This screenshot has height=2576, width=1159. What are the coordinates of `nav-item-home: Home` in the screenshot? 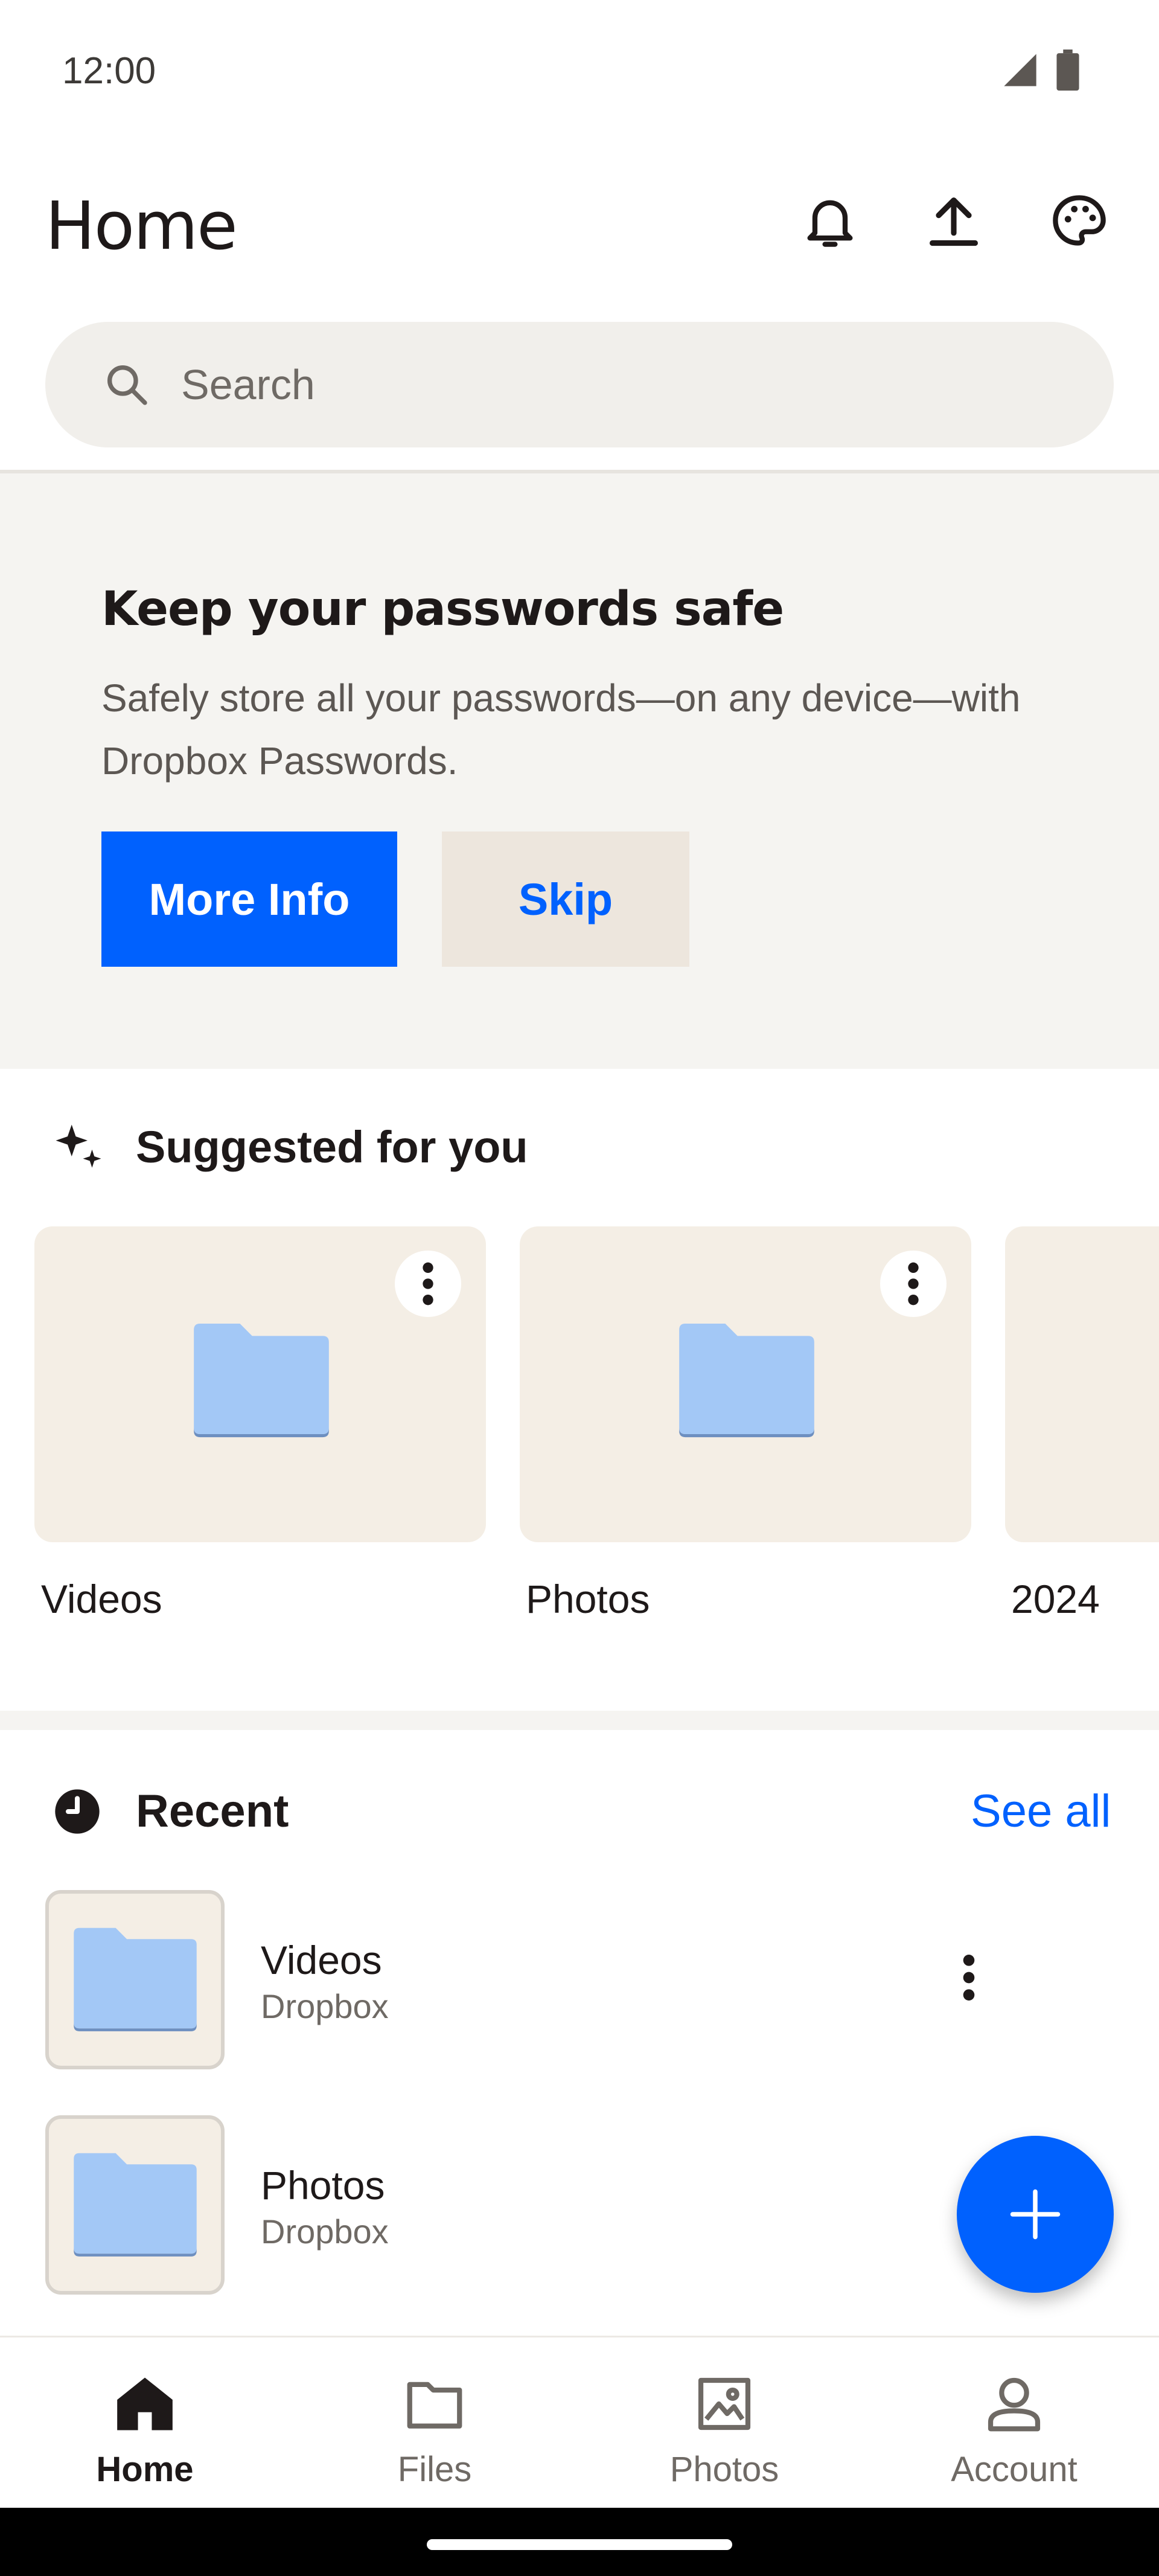 It's located at (145, 2423).